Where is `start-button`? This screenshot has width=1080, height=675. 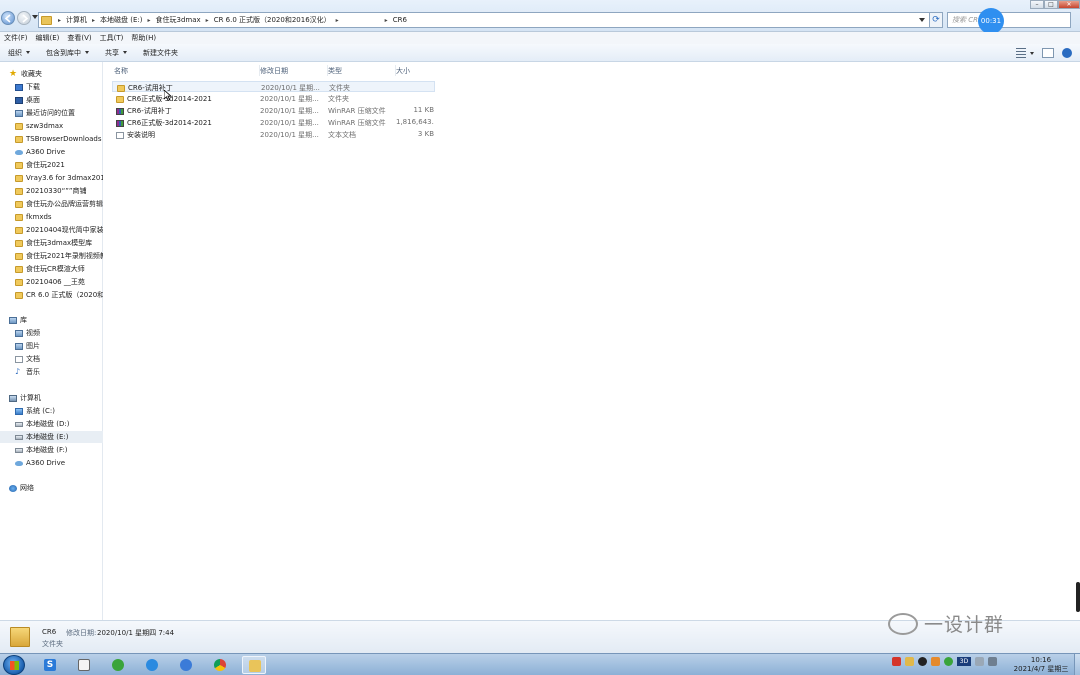 start-button is located at coordinates (14, 665).